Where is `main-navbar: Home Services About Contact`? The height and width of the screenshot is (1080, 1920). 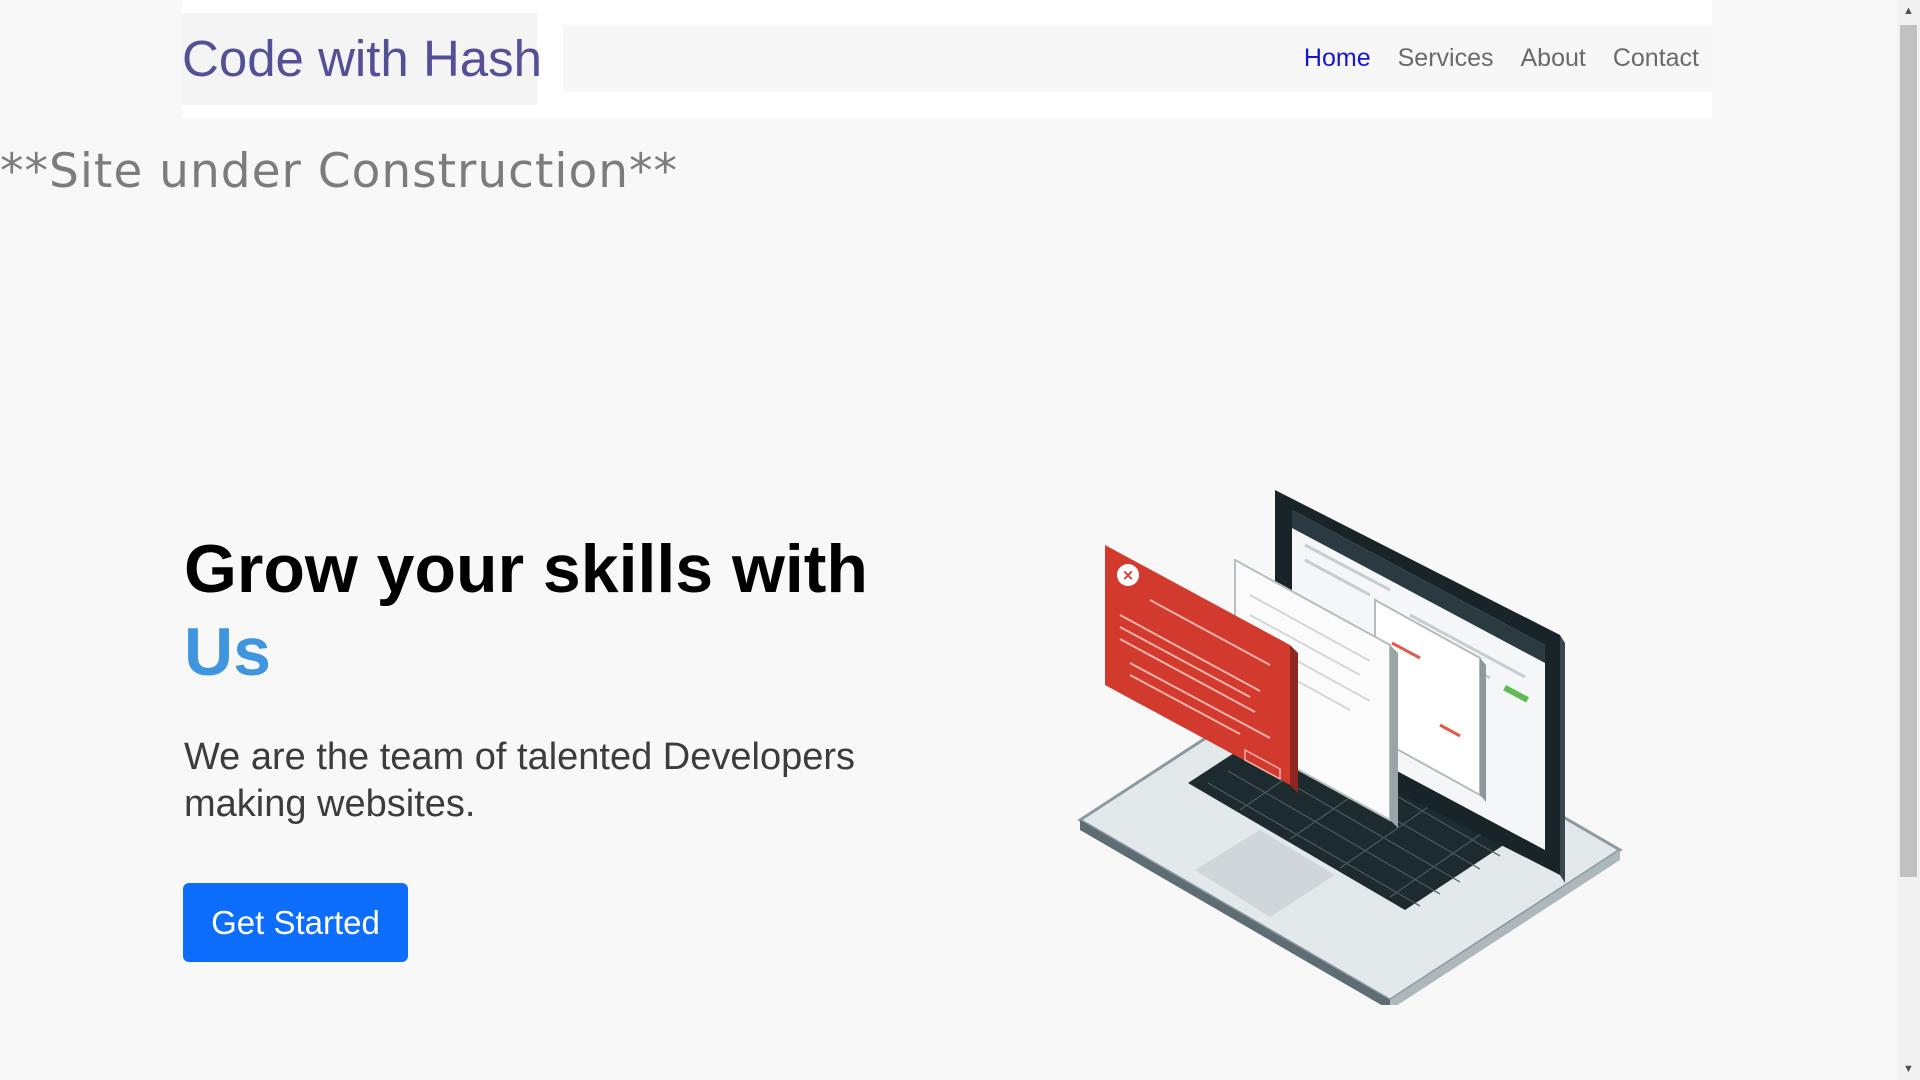 main-navbar: Home Services About Contact is located at coordinates (1137, 58).